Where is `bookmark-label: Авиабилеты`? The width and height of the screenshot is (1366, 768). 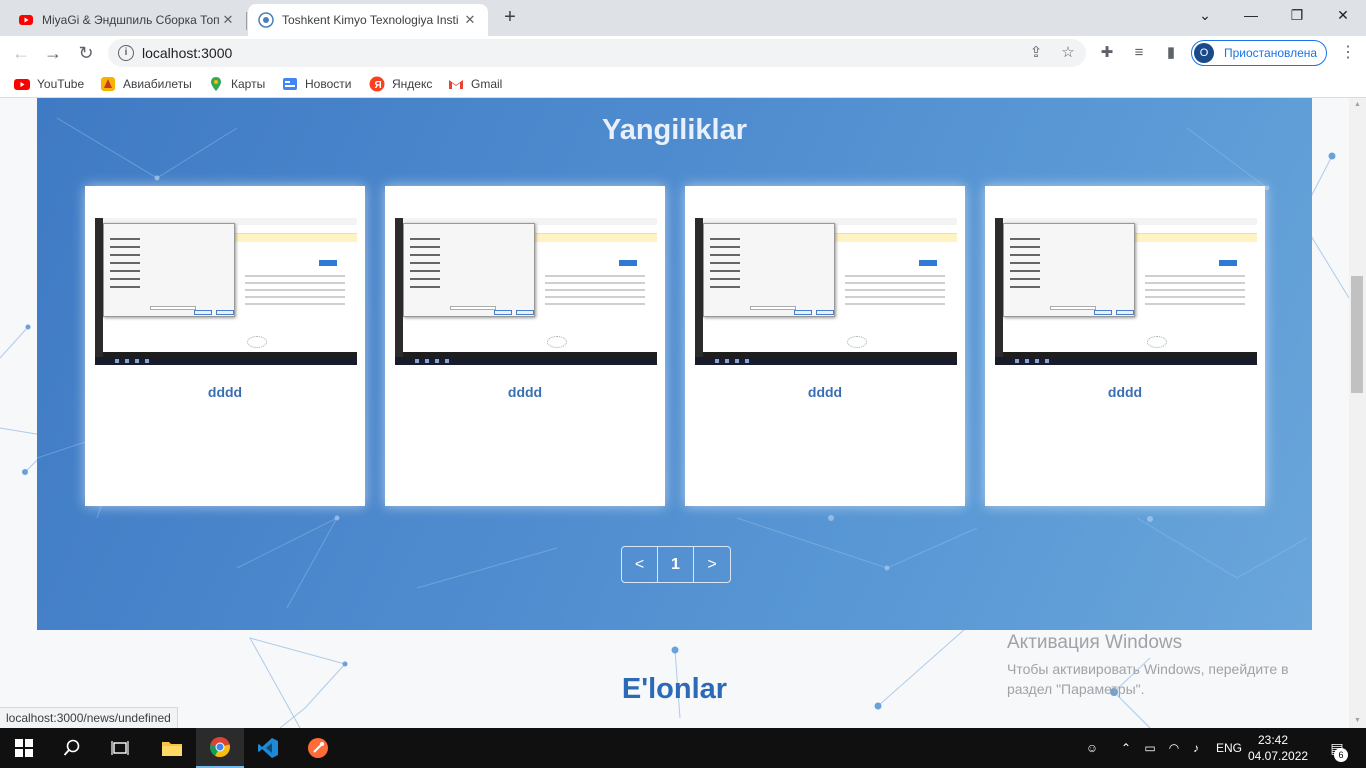 bookmark-label: Авиабилеты is located at coordinates (157, 84).